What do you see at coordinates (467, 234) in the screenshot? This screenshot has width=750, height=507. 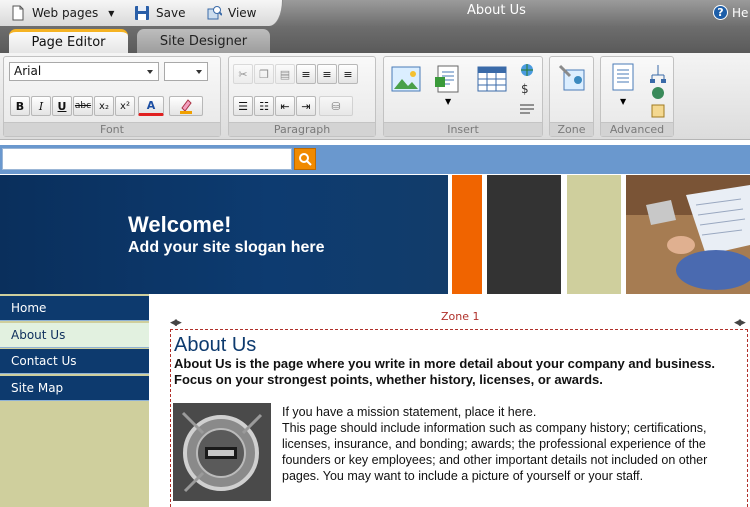 I see `banner-stripe-orange` at bounding box center [467, 234].